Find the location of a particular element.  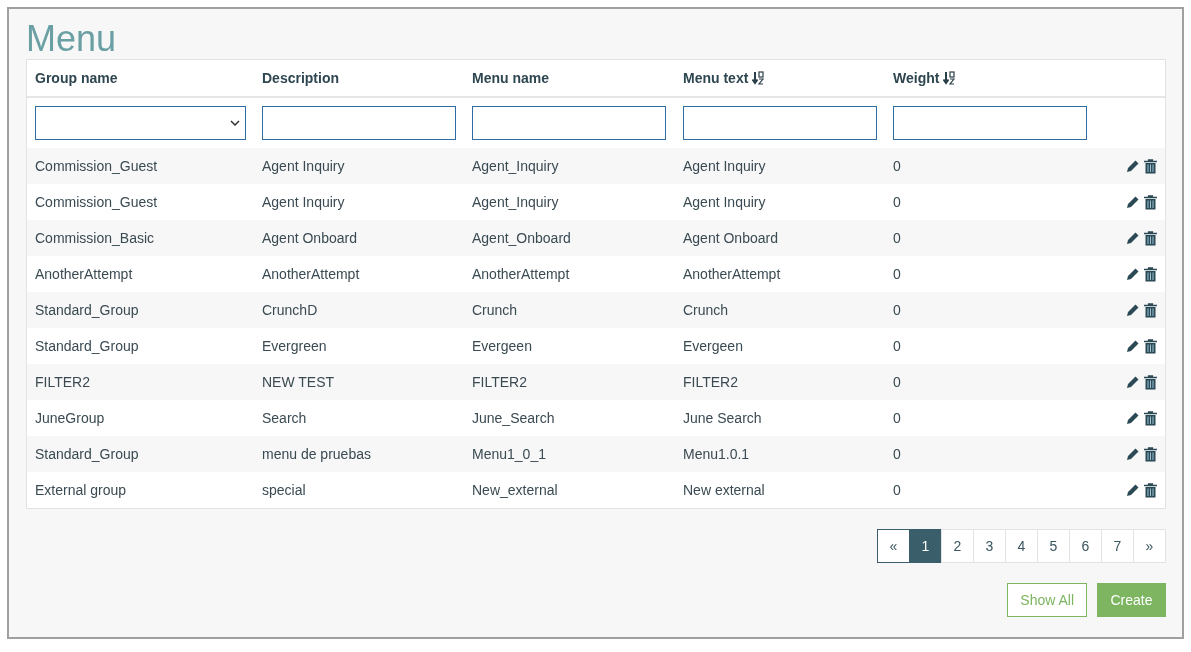

table-cell: JuneGroup is located at coordinates (70, 418).